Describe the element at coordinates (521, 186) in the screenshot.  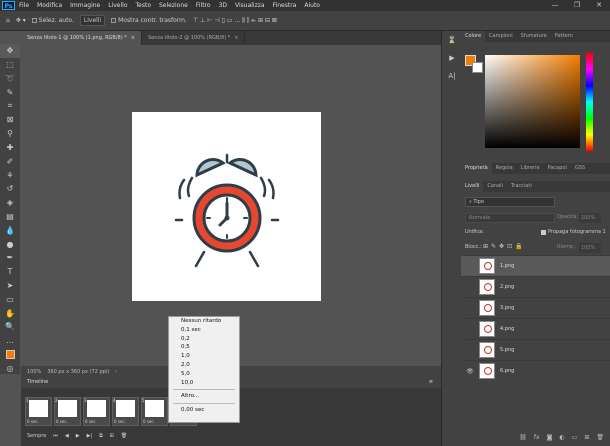
I see `tab-tracciati: Tracciati` at that location.